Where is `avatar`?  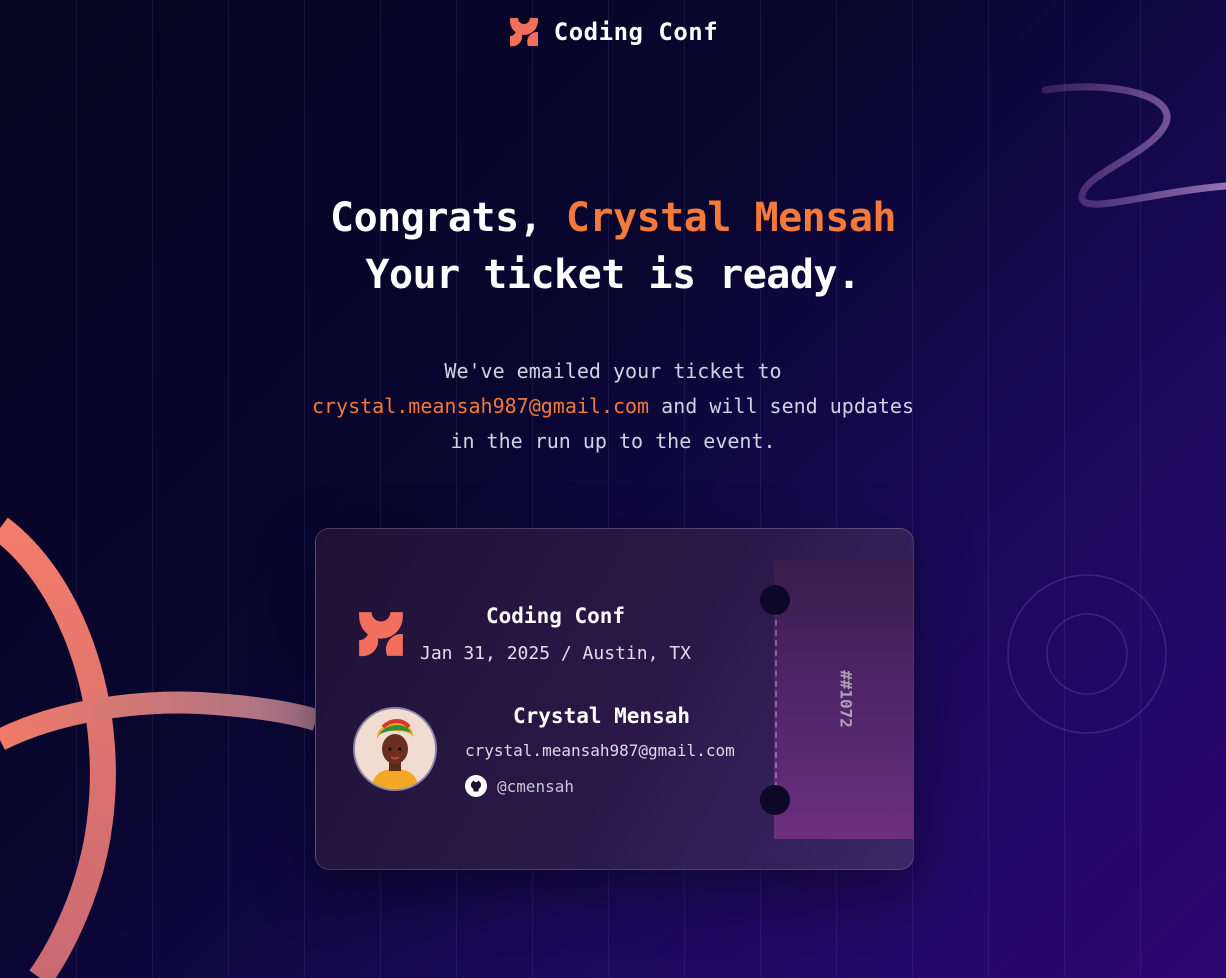
avatar is located at coordinates (395, 749).